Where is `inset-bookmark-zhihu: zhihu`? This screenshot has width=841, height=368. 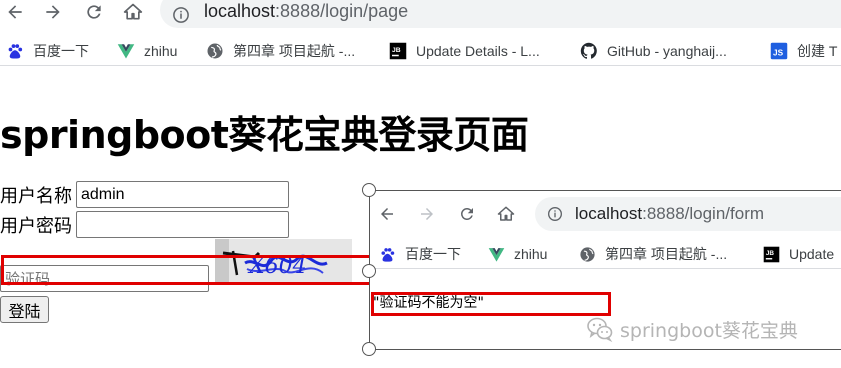 inset-bookmark-zhihu: zhihu is located at coordinates (517, 254).